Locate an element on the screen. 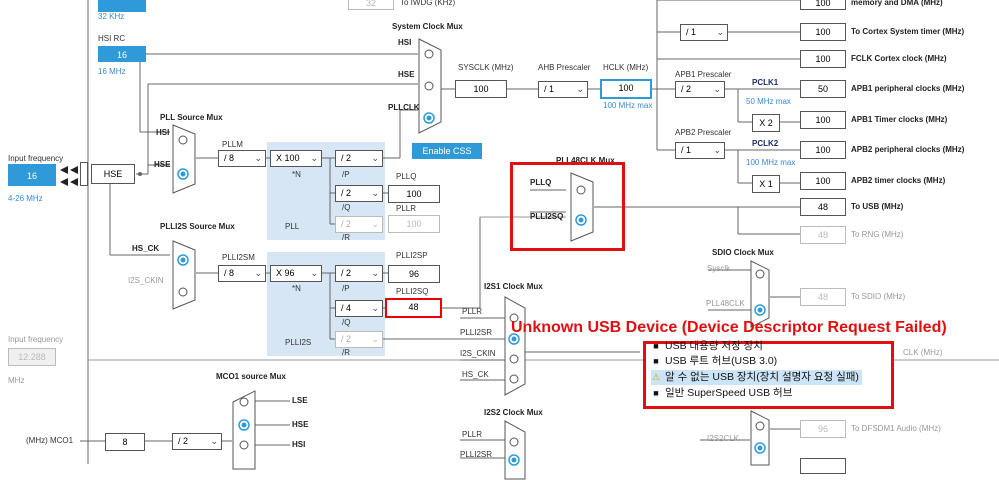 Image resolution: width=999 pixels, height=480 pixels. mco1-source-mux is located at coordinates (244, 430).